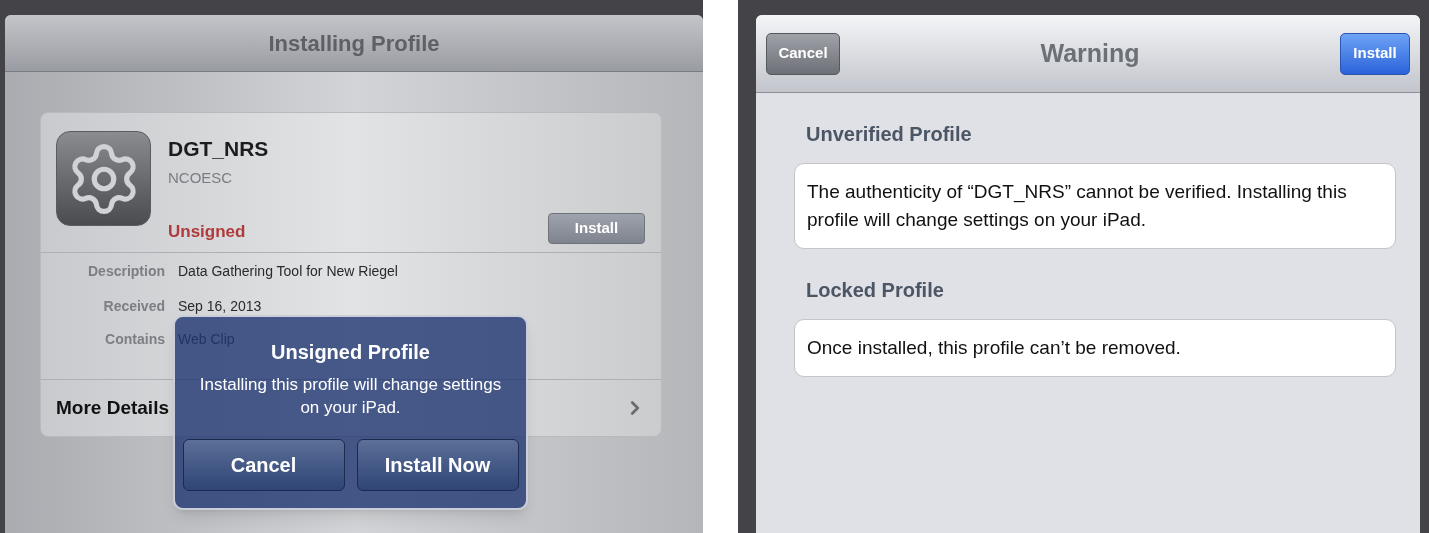 The height and width of the screenshot is (533, 1429). I want to click on window-title: Warning, so click(1090, 53).